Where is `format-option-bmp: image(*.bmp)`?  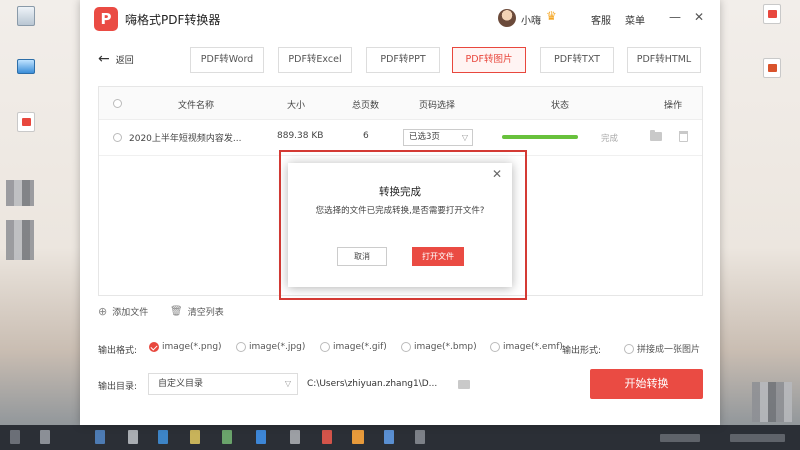
format-option-bmp: image(*.bmp) is located at coordinates (439, 347).